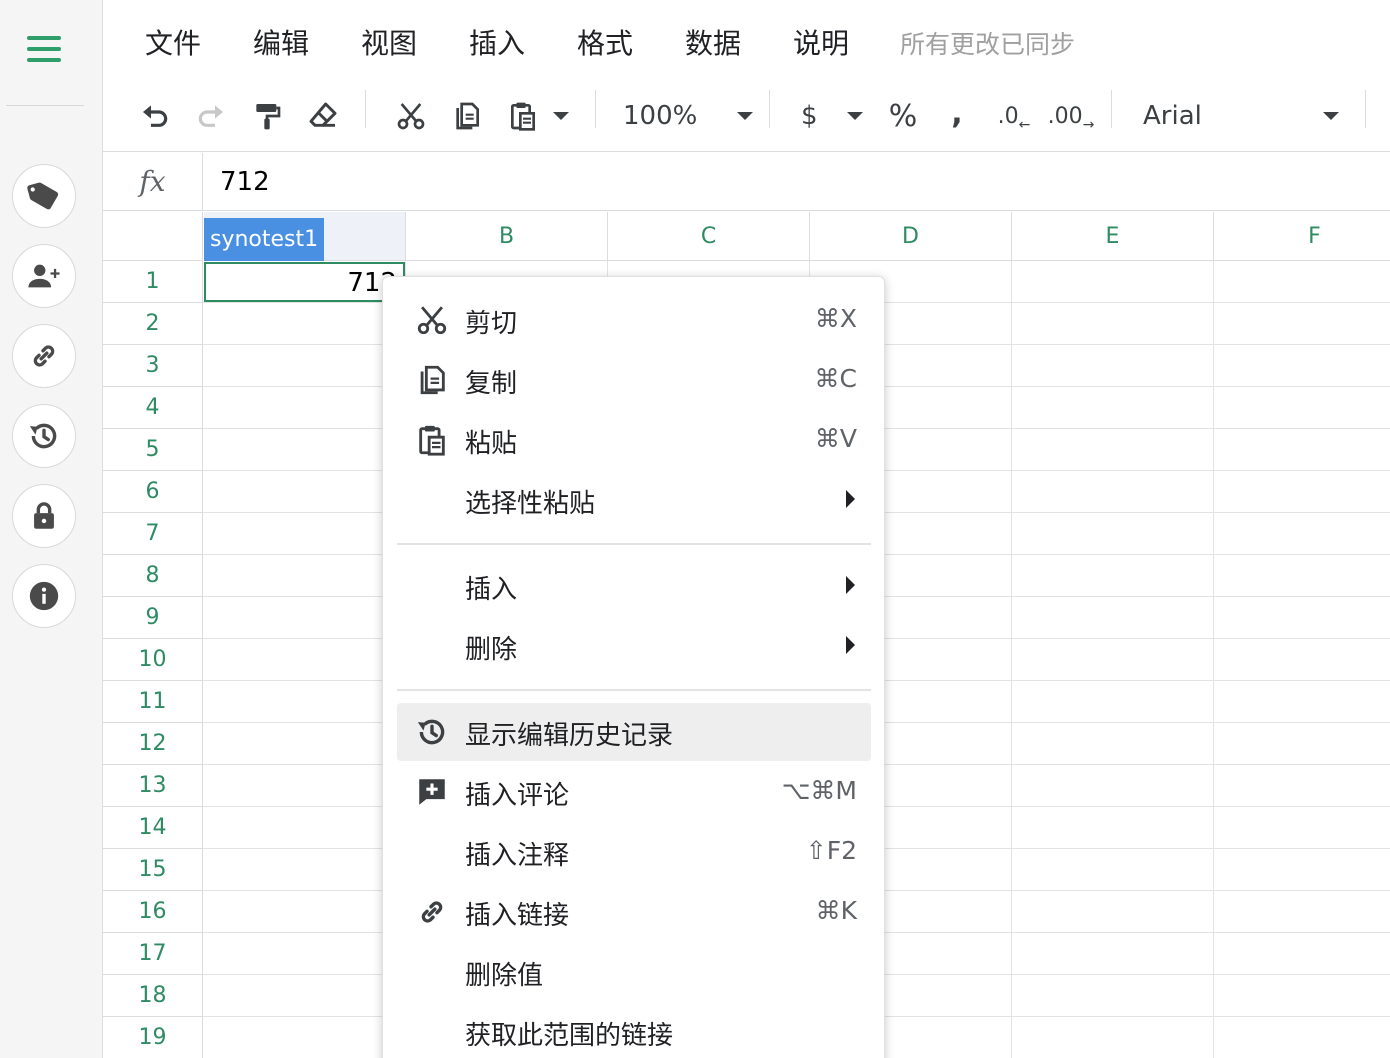 This screenshot has width=1390, height=1058. Describe the element at coordinates (153, 236) in the screenshot. I see `select-all-corner` at that location.